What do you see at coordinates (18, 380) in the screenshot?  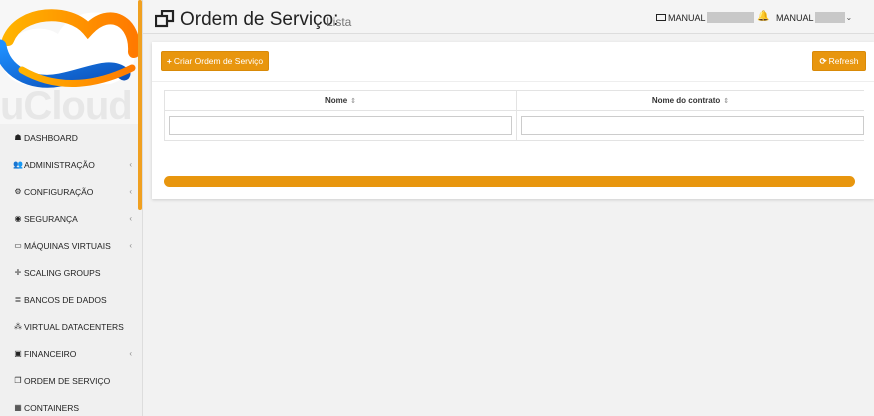 I see `clone-icon: ❐` at bounding box center [18, 380].